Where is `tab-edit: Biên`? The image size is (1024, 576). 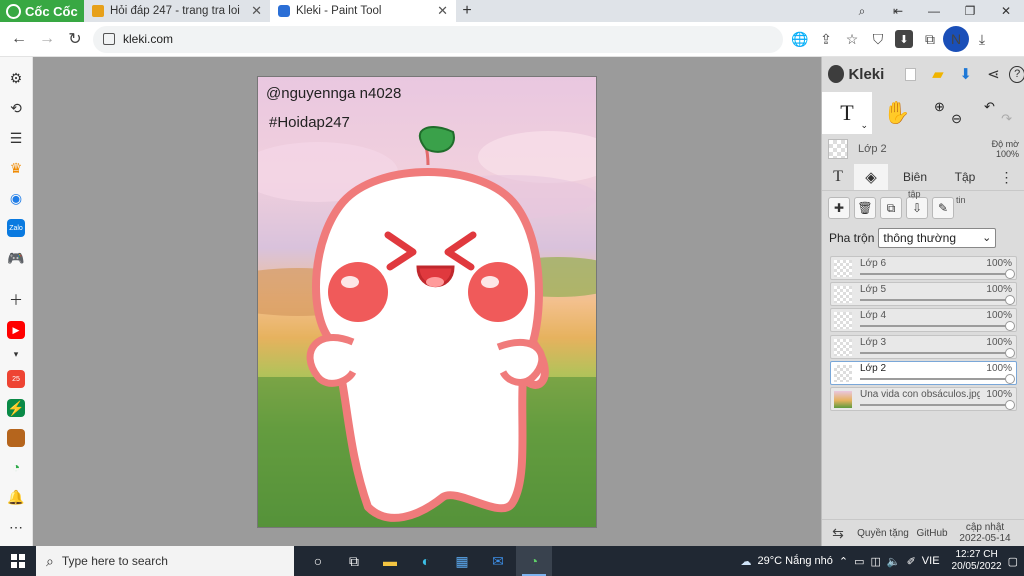 tab-edit: Biên is located at coordinates (915, 177).